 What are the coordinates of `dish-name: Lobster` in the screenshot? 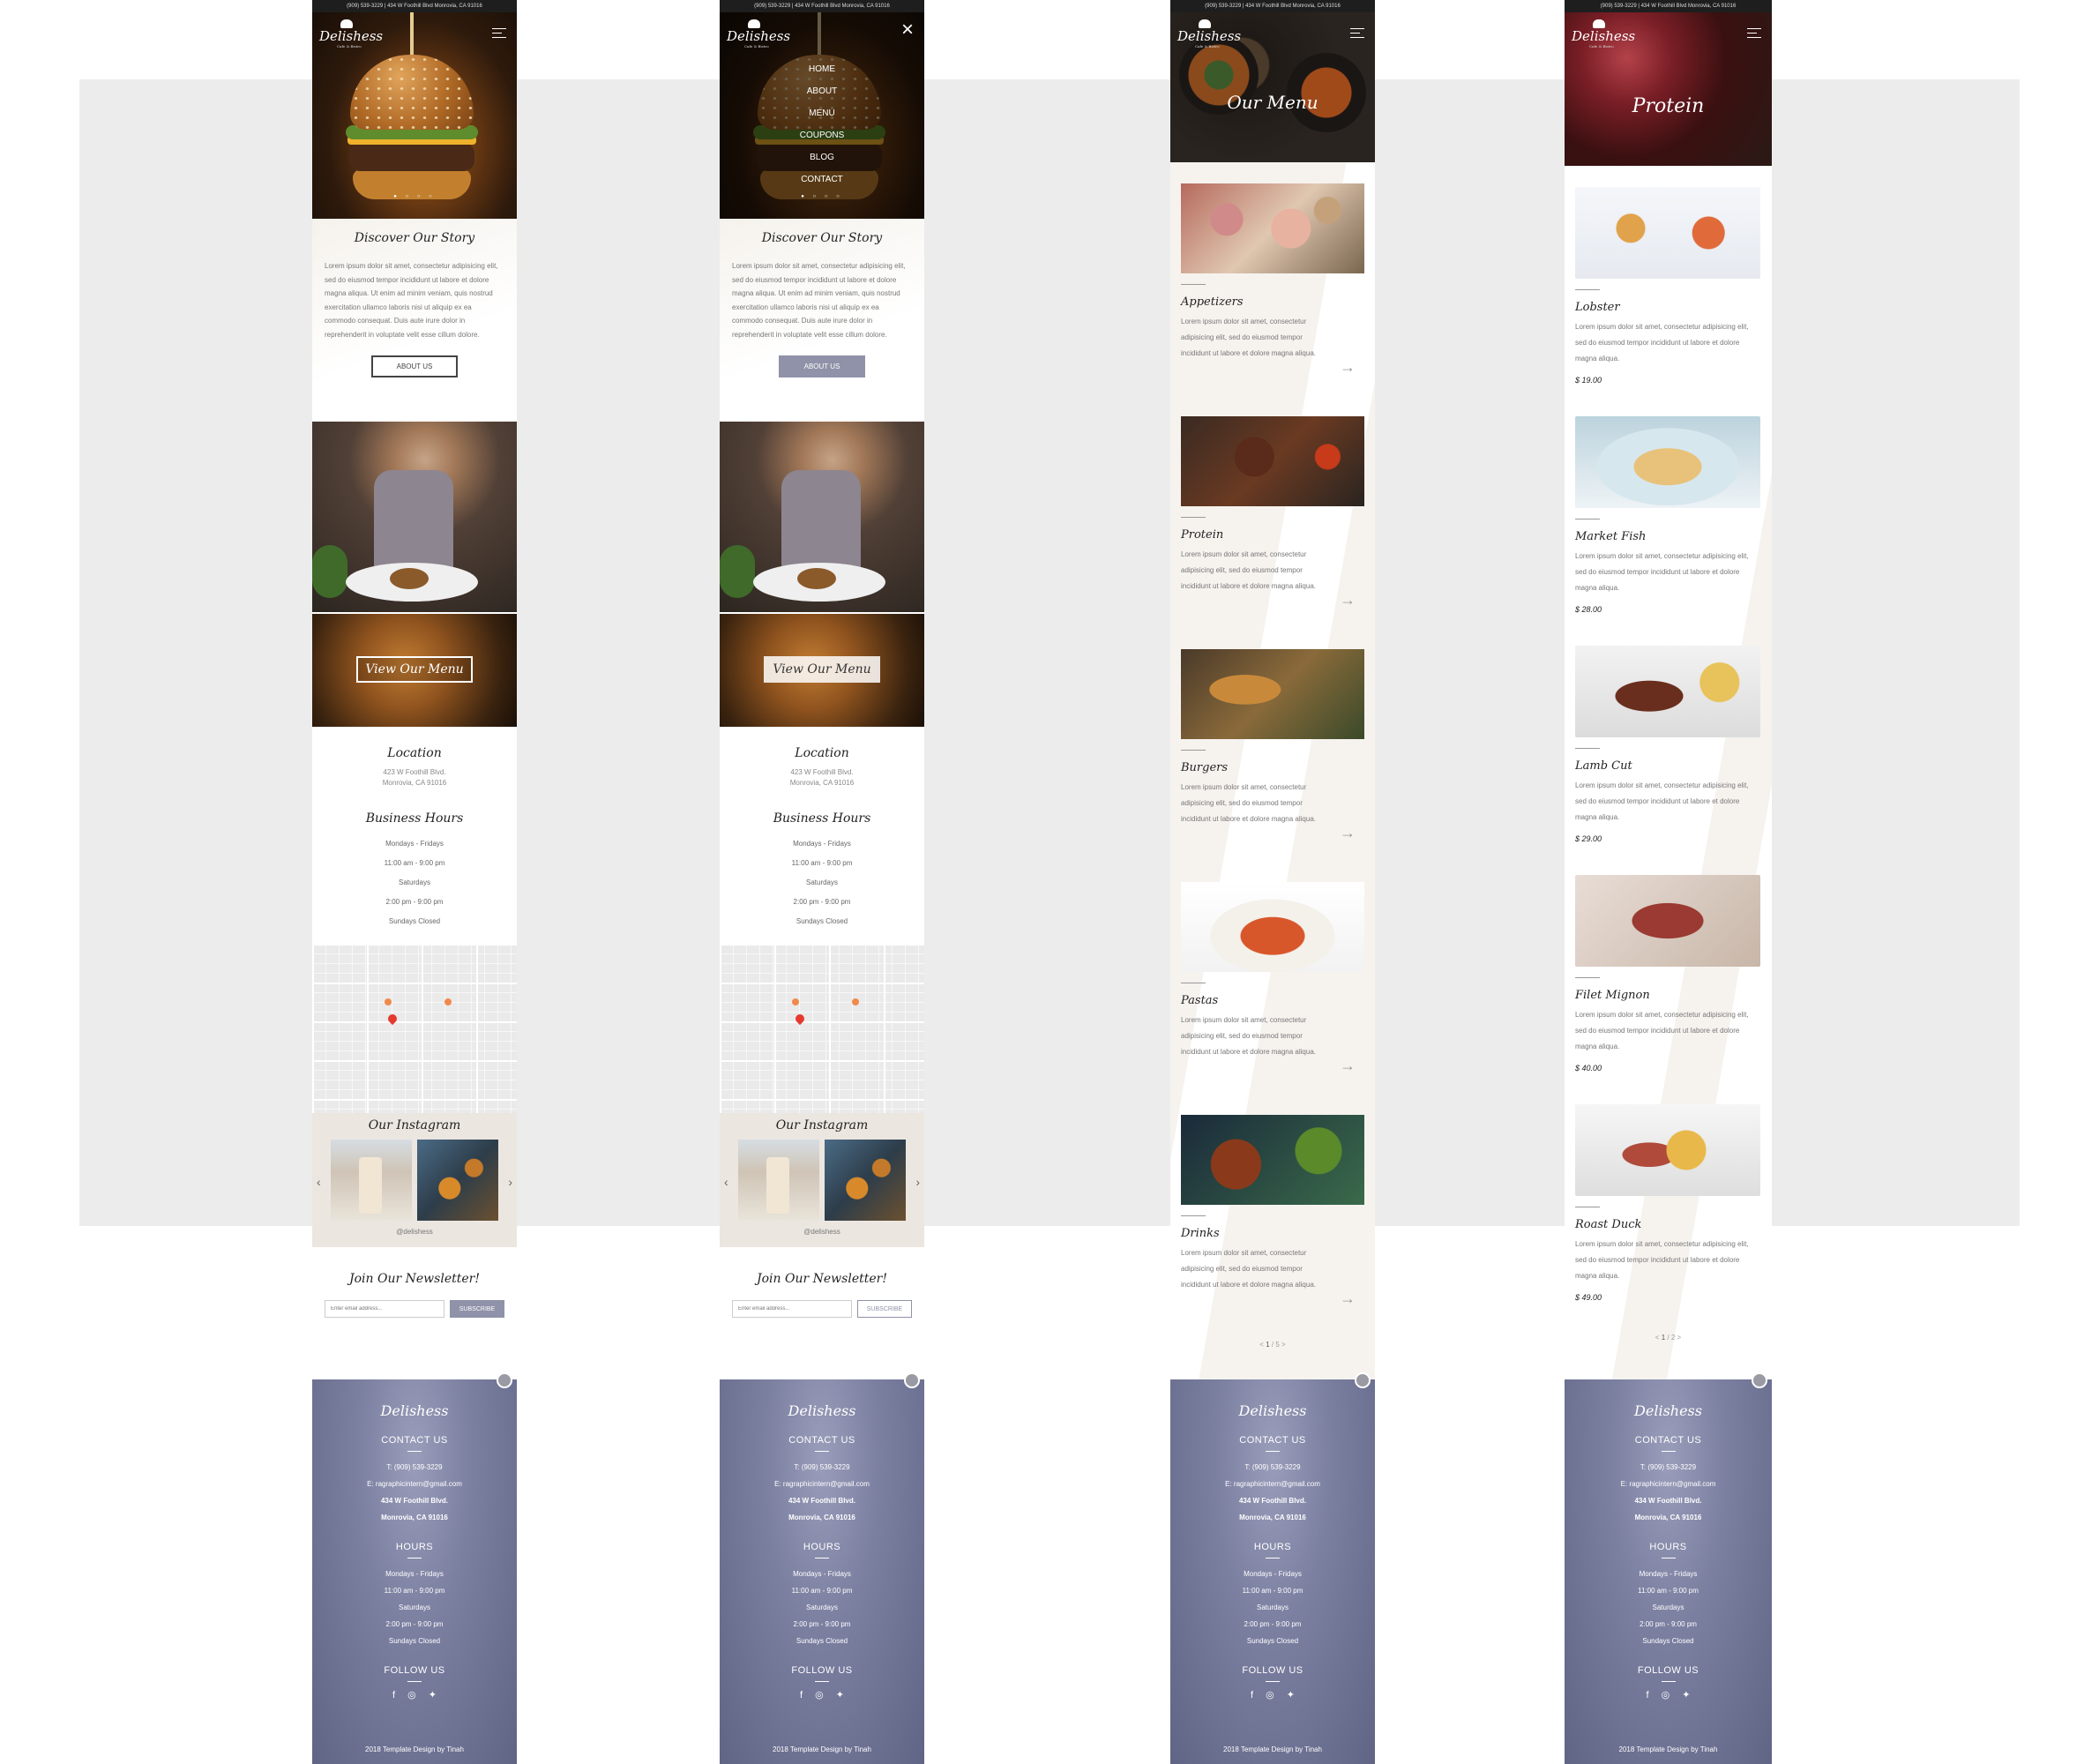 It's located at (1668, 307).